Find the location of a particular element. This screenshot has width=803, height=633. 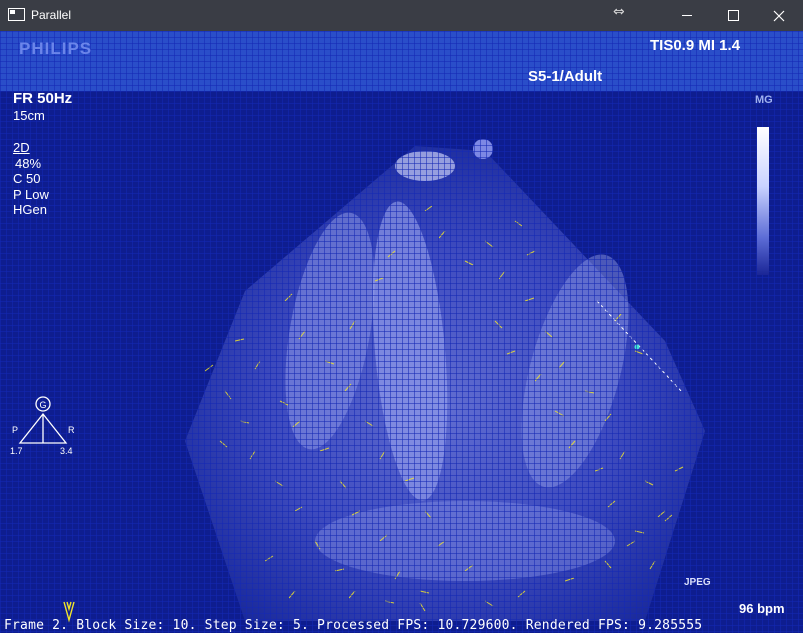

close-icon is located at coordinates (779, 15).